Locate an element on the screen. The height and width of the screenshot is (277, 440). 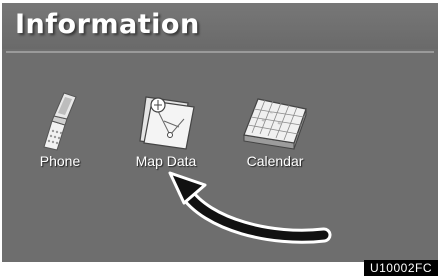
pointer-arrow-icon is located at coordinates (250, 207).